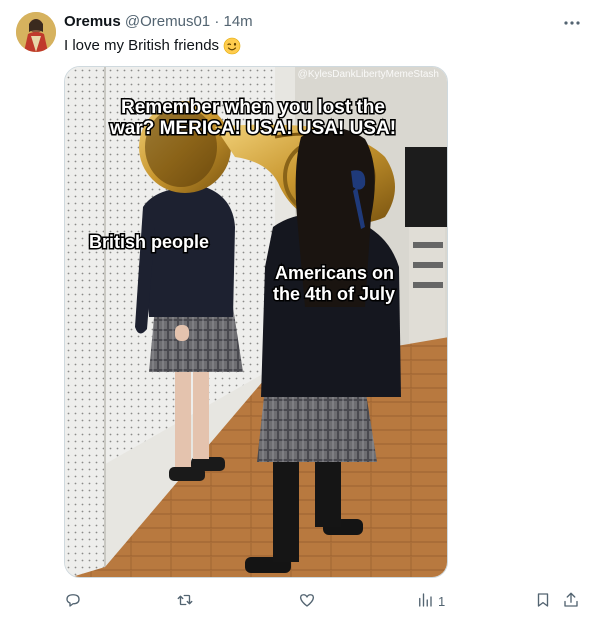 The image size is (598, 622). I want to click on author-name: Oremus, so click(92, 21).